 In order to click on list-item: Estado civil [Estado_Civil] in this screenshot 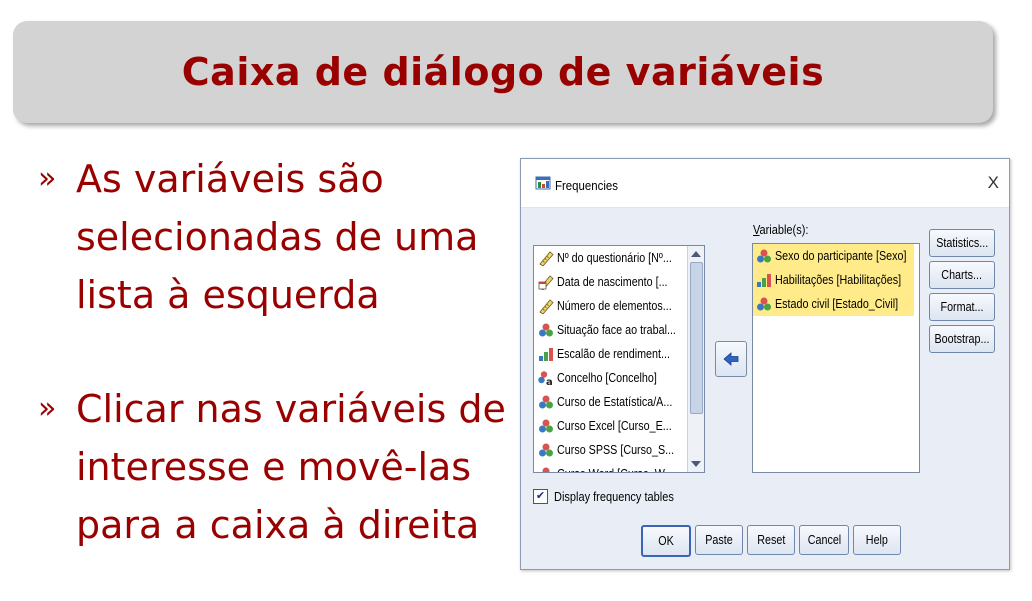, I will do `click(833, 304)`.